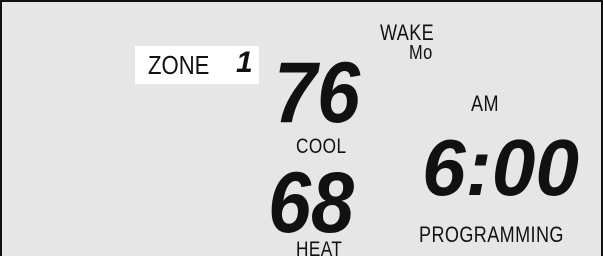  I want to click on clock-time: 6:00, so click(500, 167).